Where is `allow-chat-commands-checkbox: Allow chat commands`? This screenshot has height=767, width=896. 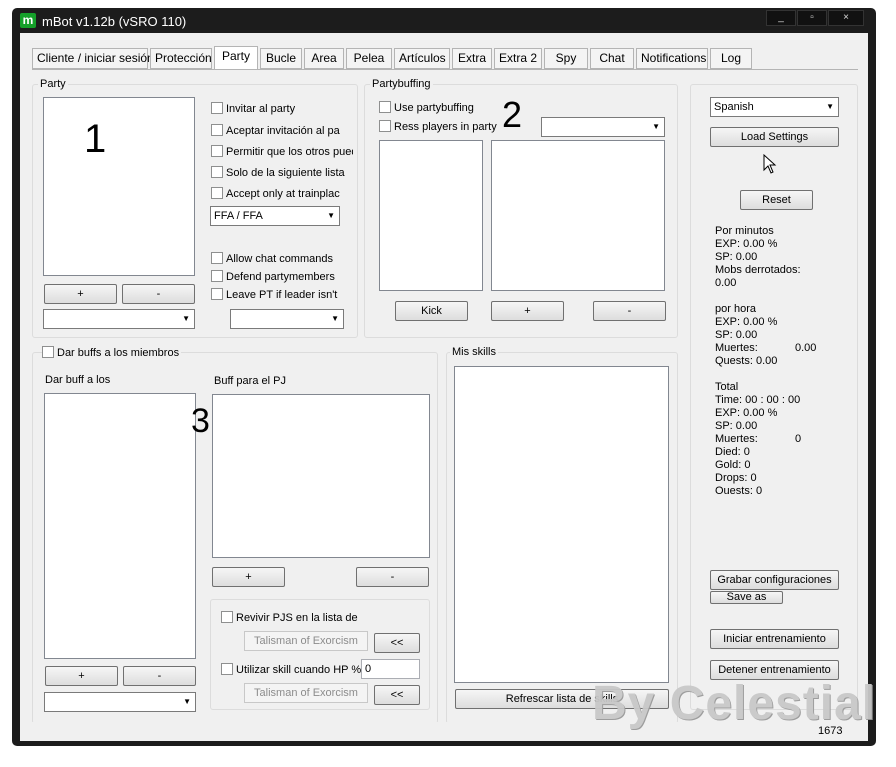
allow-chat-commands-checkbox: Allow chat commands is located at coordinates (272, 259).